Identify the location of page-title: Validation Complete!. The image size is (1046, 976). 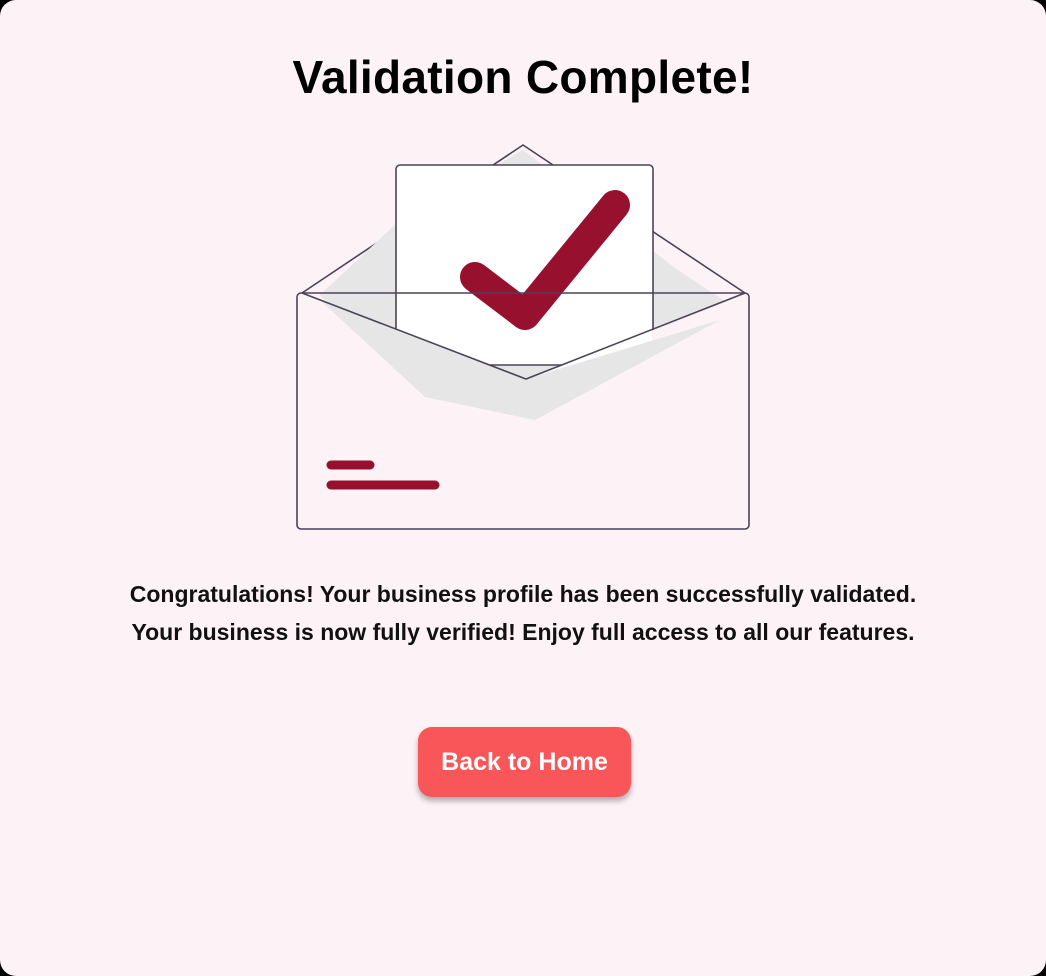
(523, 77).